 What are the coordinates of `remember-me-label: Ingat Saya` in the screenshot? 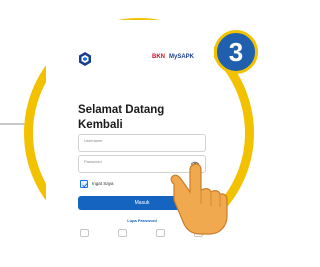 It's located at (103, 183).